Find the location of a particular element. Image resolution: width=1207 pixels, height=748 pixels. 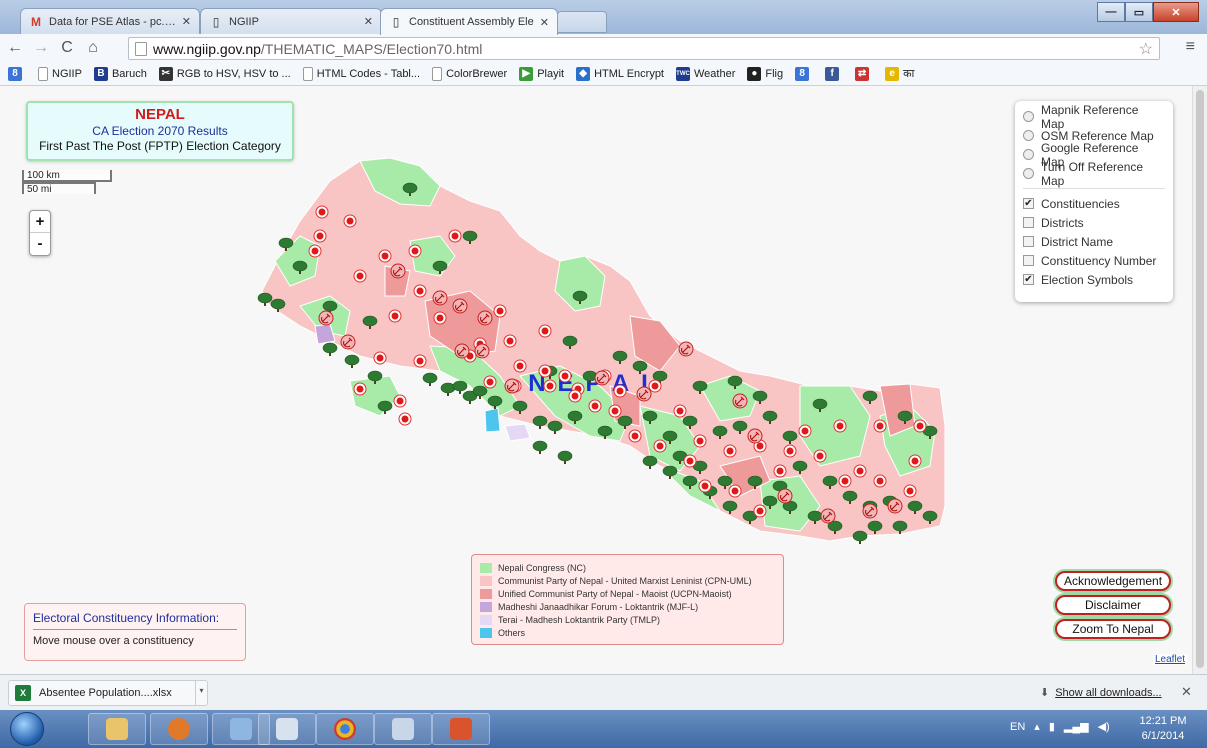

media-player-taskbar-button is located at coordinates (179, 729).